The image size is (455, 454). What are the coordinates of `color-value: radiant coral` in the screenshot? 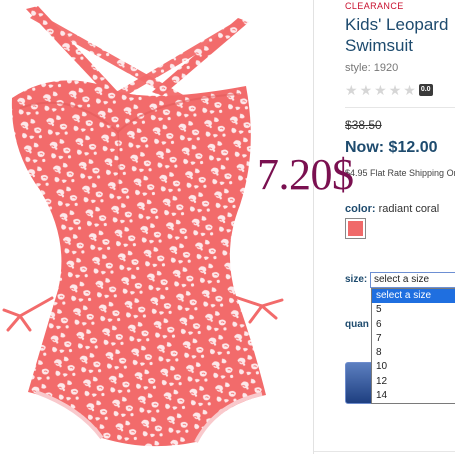 It's located at (409, 209).